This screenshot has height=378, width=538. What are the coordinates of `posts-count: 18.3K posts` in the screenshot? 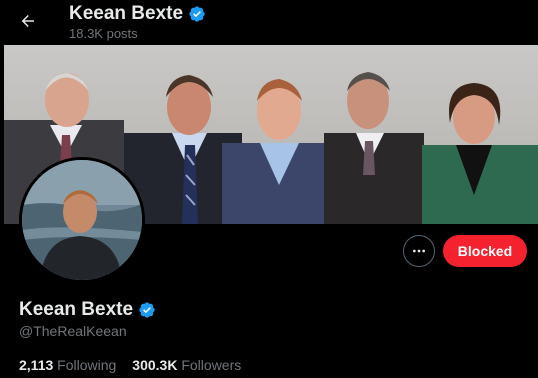 It's located at (103, 33).